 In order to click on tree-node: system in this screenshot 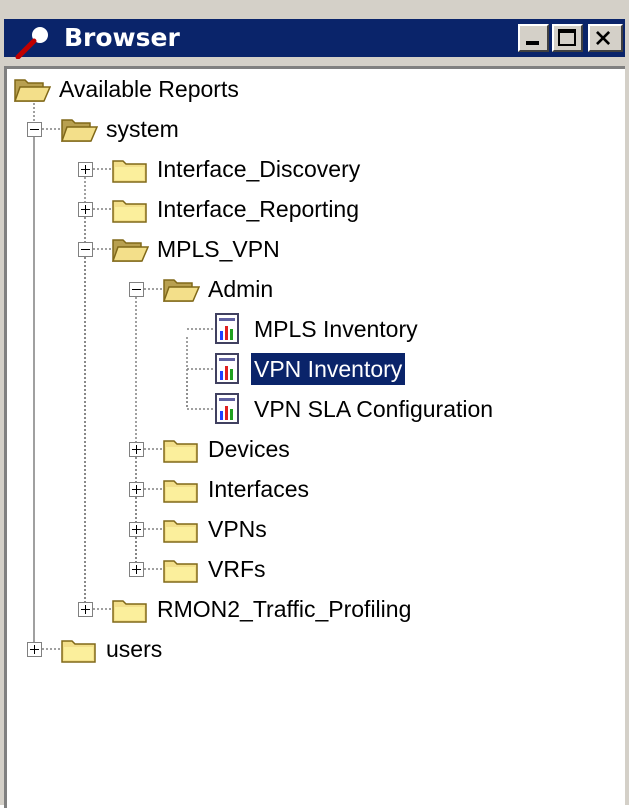, I will do `click(312, 129)`.